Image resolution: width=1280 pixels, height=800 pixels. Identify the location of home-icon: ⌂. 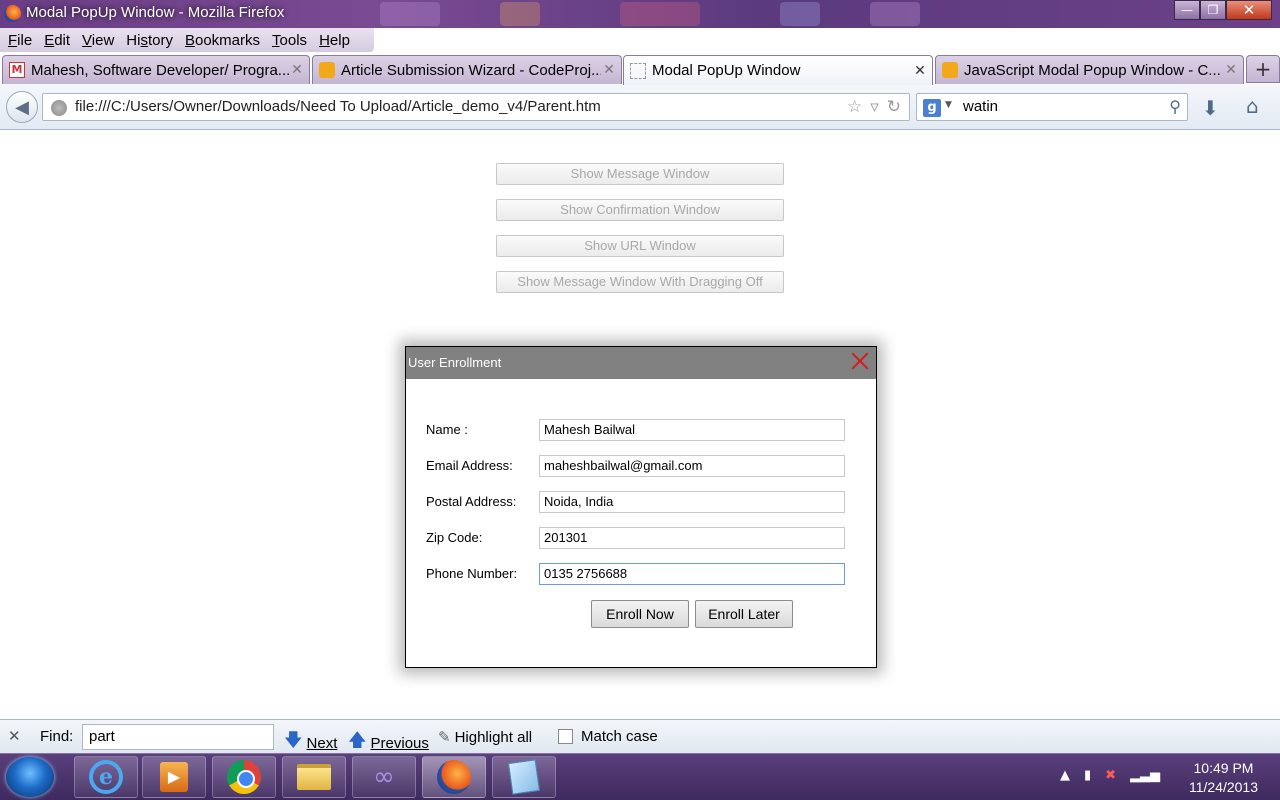
(1252, 106).